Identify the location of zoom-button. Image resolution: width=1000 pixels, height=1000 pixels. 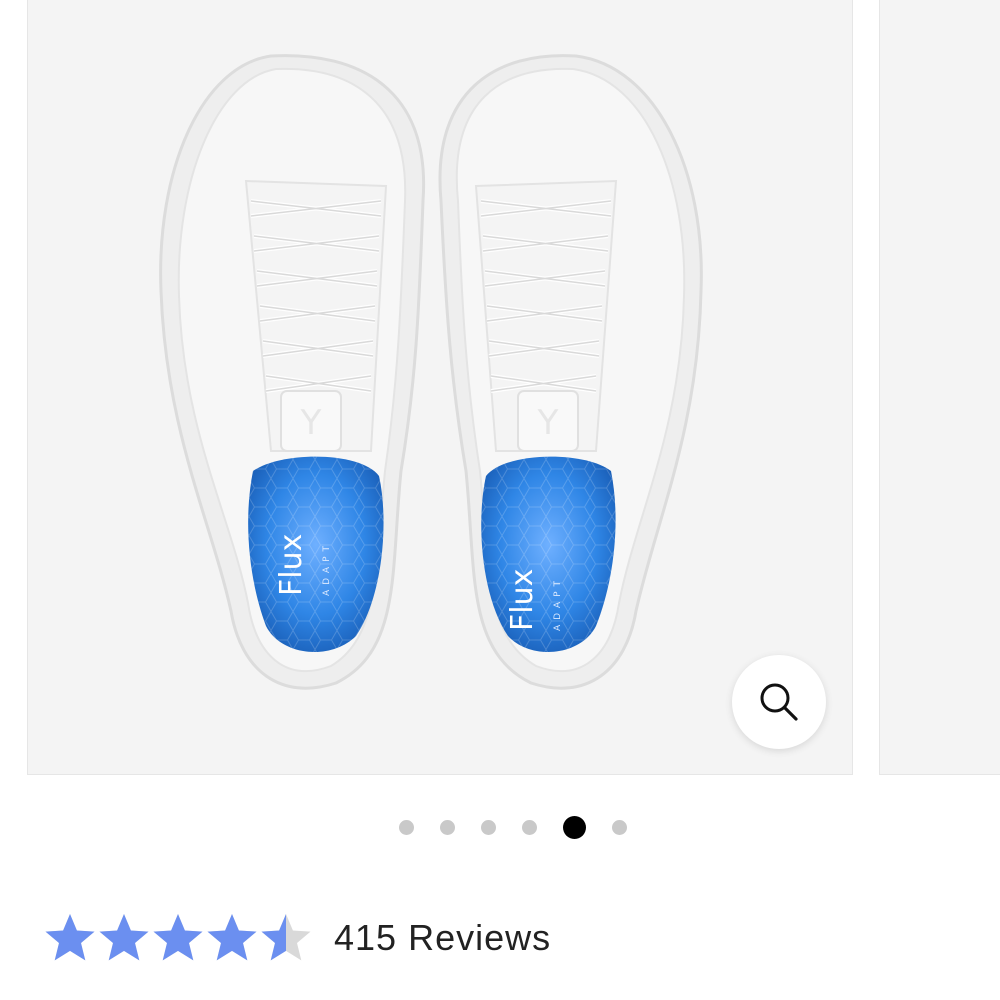
(779, 702).